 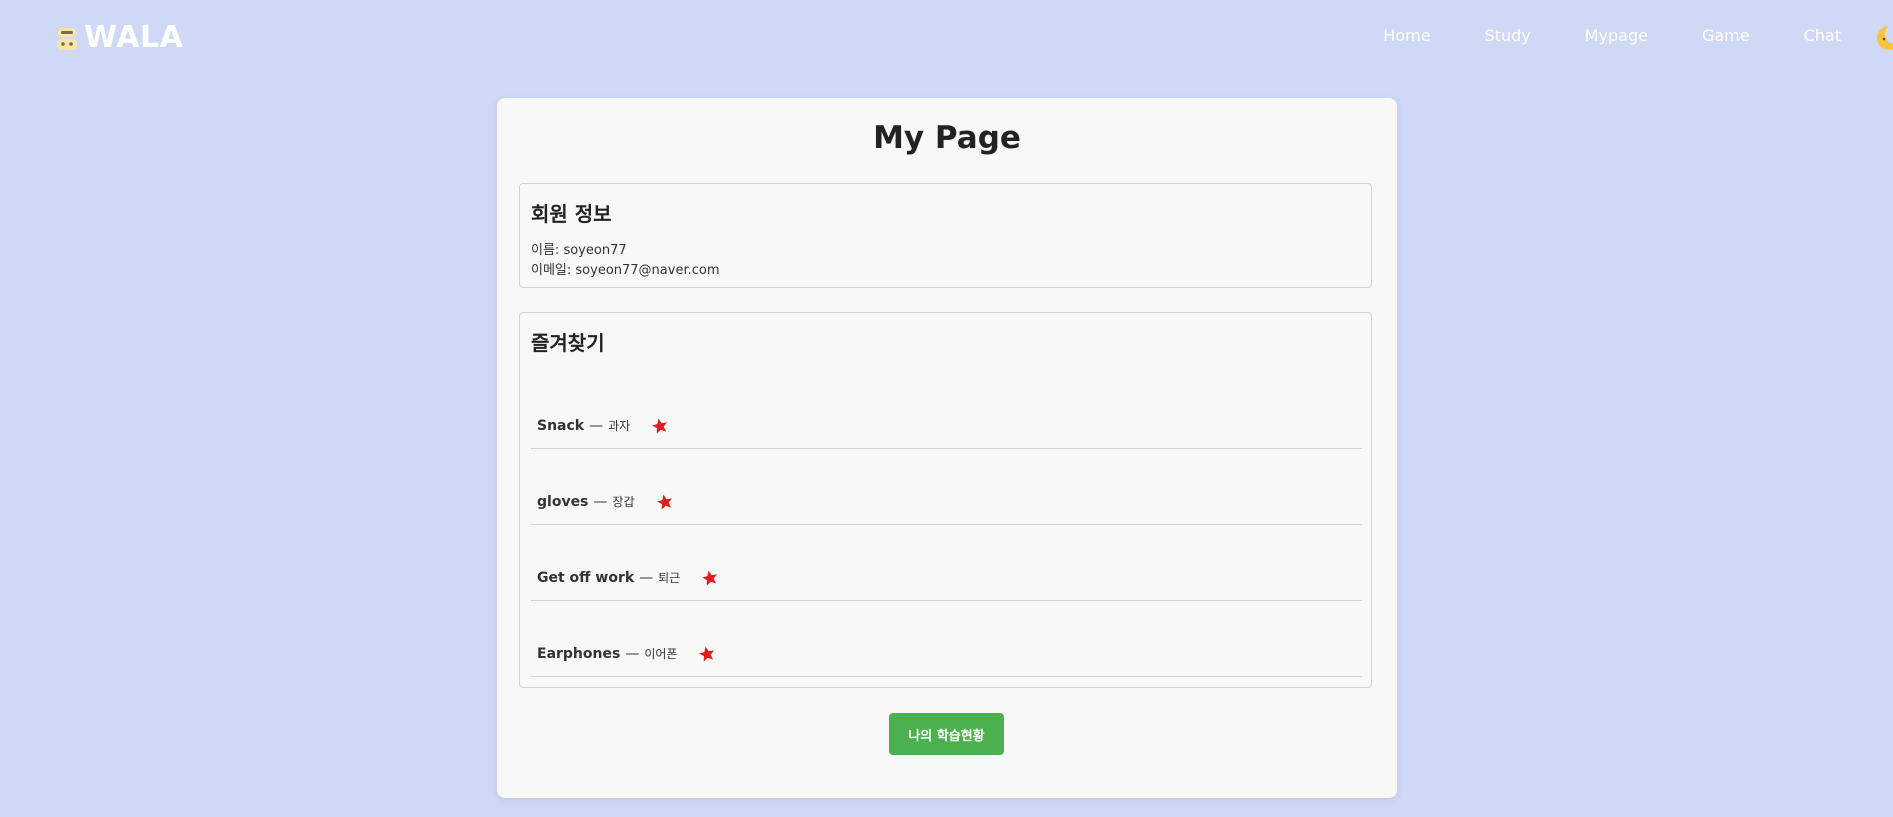 What do you see at coordinates (563, 501) in the screenshot?
I see `favorite-word: gloves` at bounding box center [563, 501].